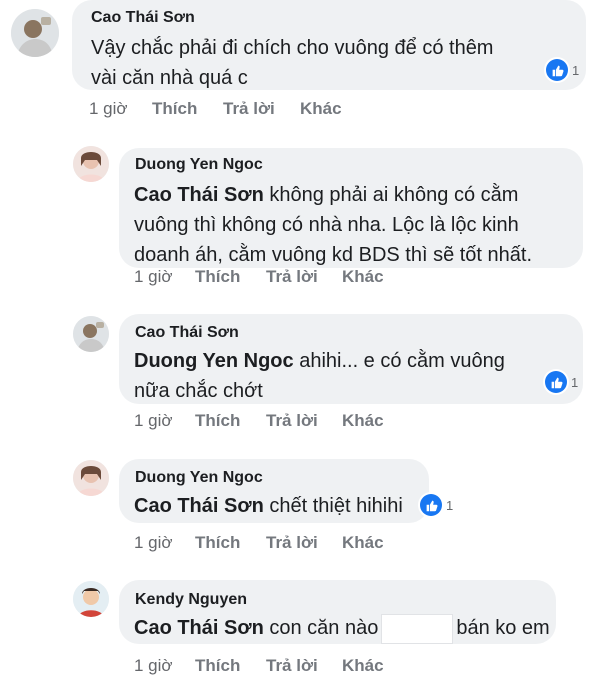 The image size is (600, 678). I want to click on comment-text-line: nữa chắc chớt, so click(198, 391).